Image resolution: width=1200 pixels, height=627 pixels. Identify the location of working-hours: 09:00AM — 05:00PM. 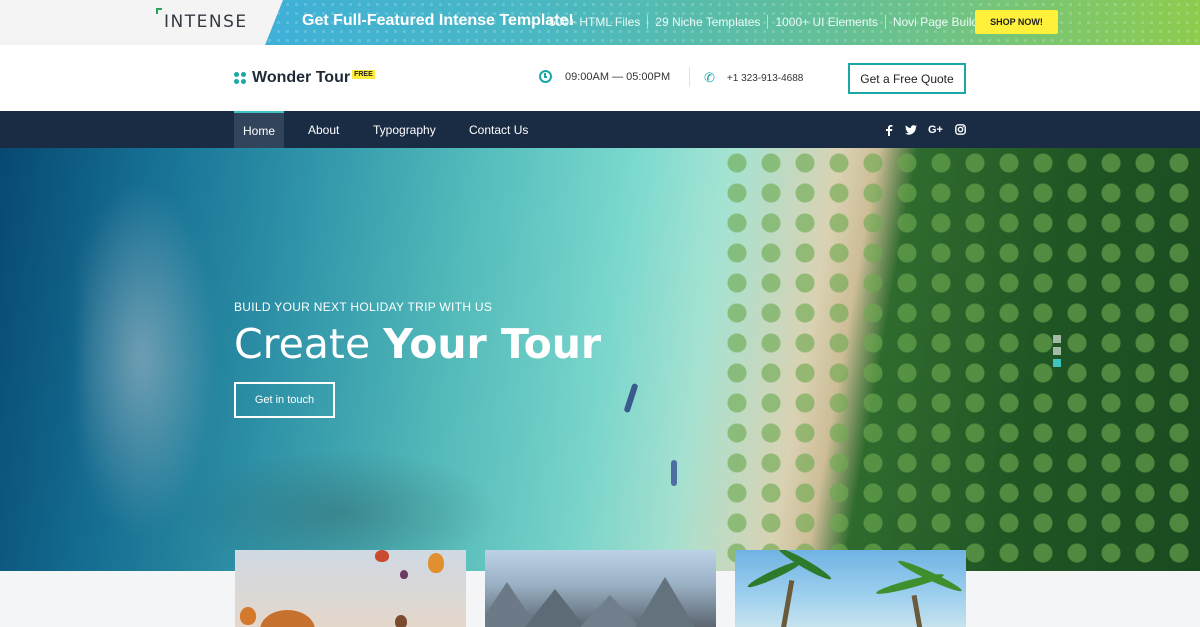
(604, 76).